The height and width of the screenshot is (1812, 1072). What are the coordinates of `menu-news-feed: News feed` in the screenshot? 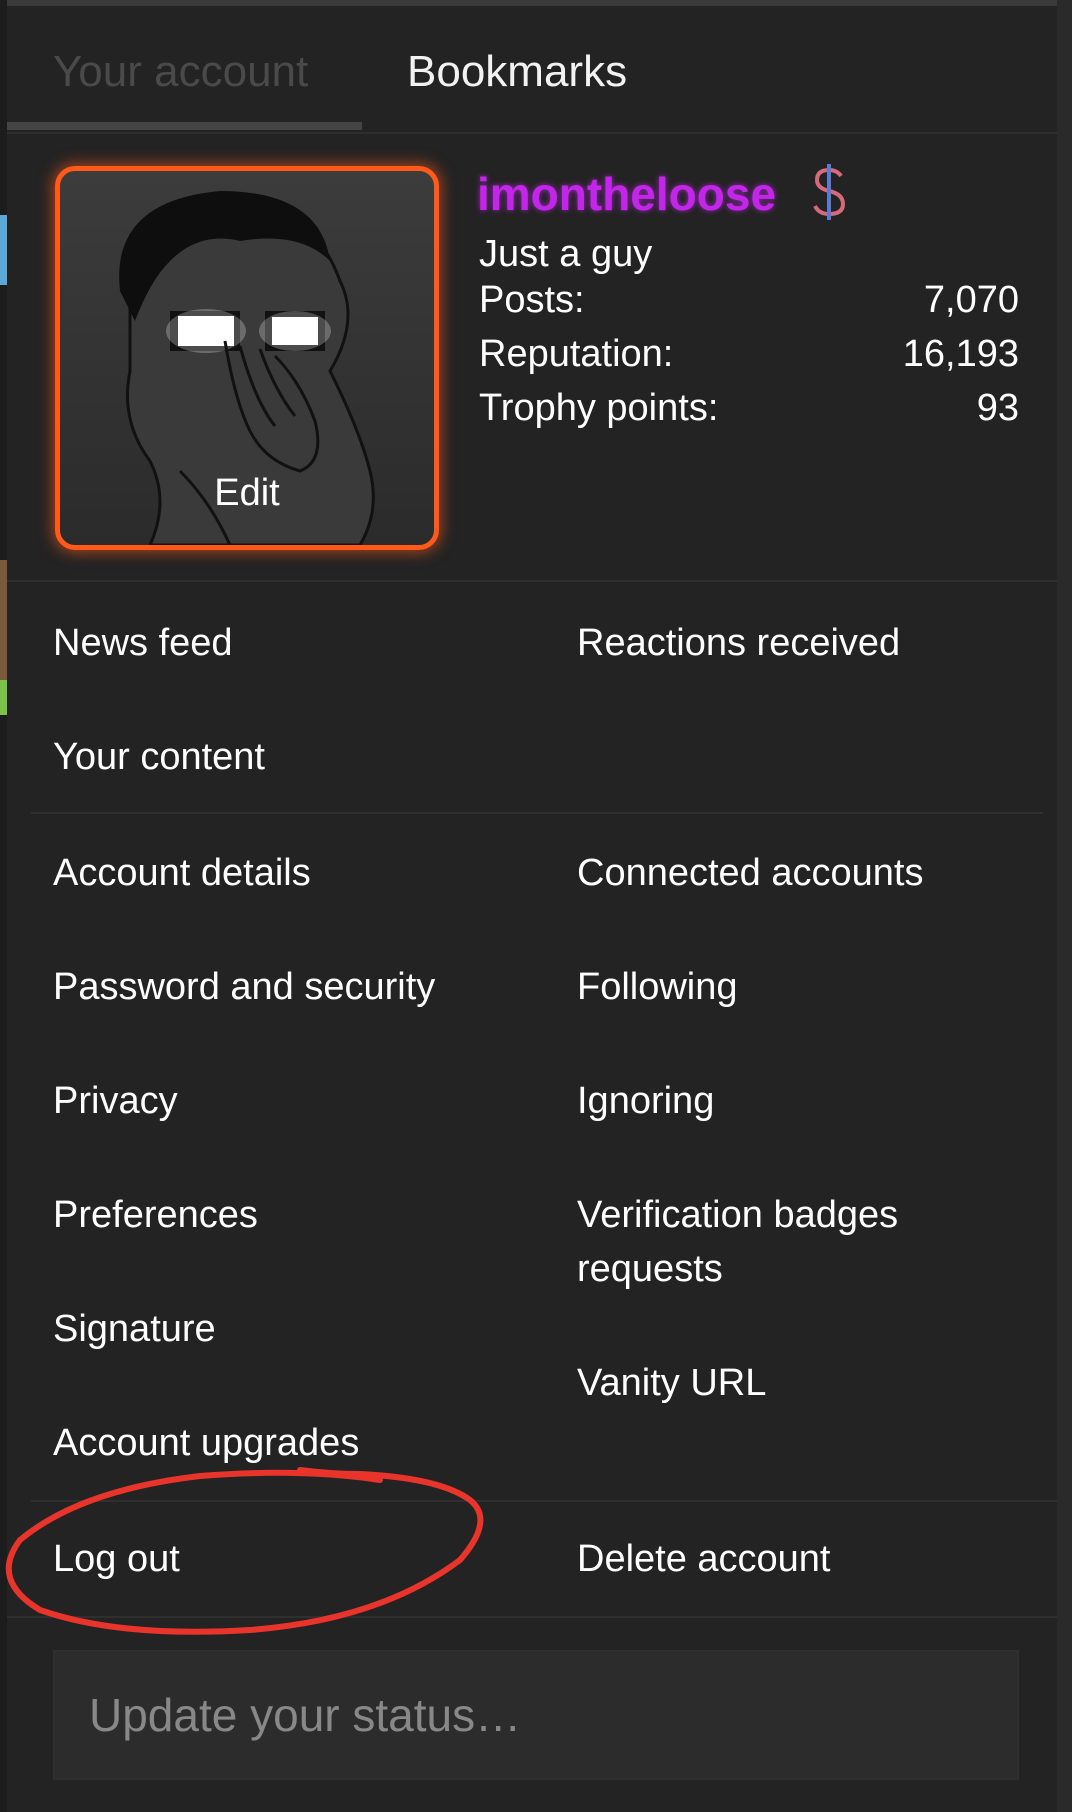 It's located at (143, 643).